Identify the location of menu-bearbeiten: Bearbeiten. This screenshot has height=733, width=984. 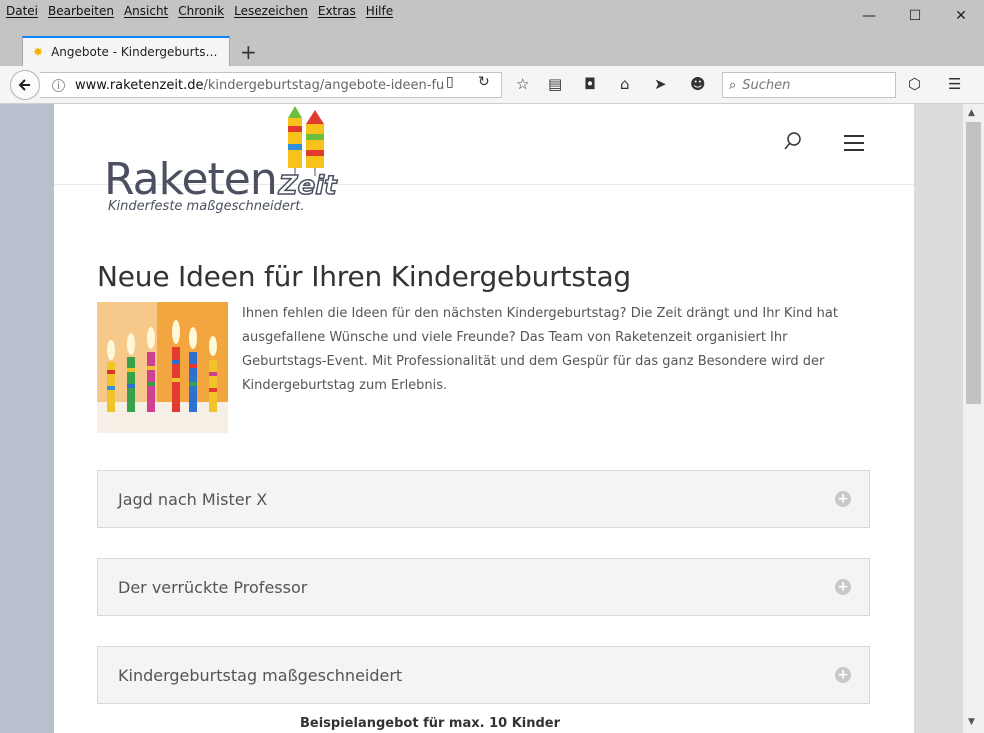
(81, 11).